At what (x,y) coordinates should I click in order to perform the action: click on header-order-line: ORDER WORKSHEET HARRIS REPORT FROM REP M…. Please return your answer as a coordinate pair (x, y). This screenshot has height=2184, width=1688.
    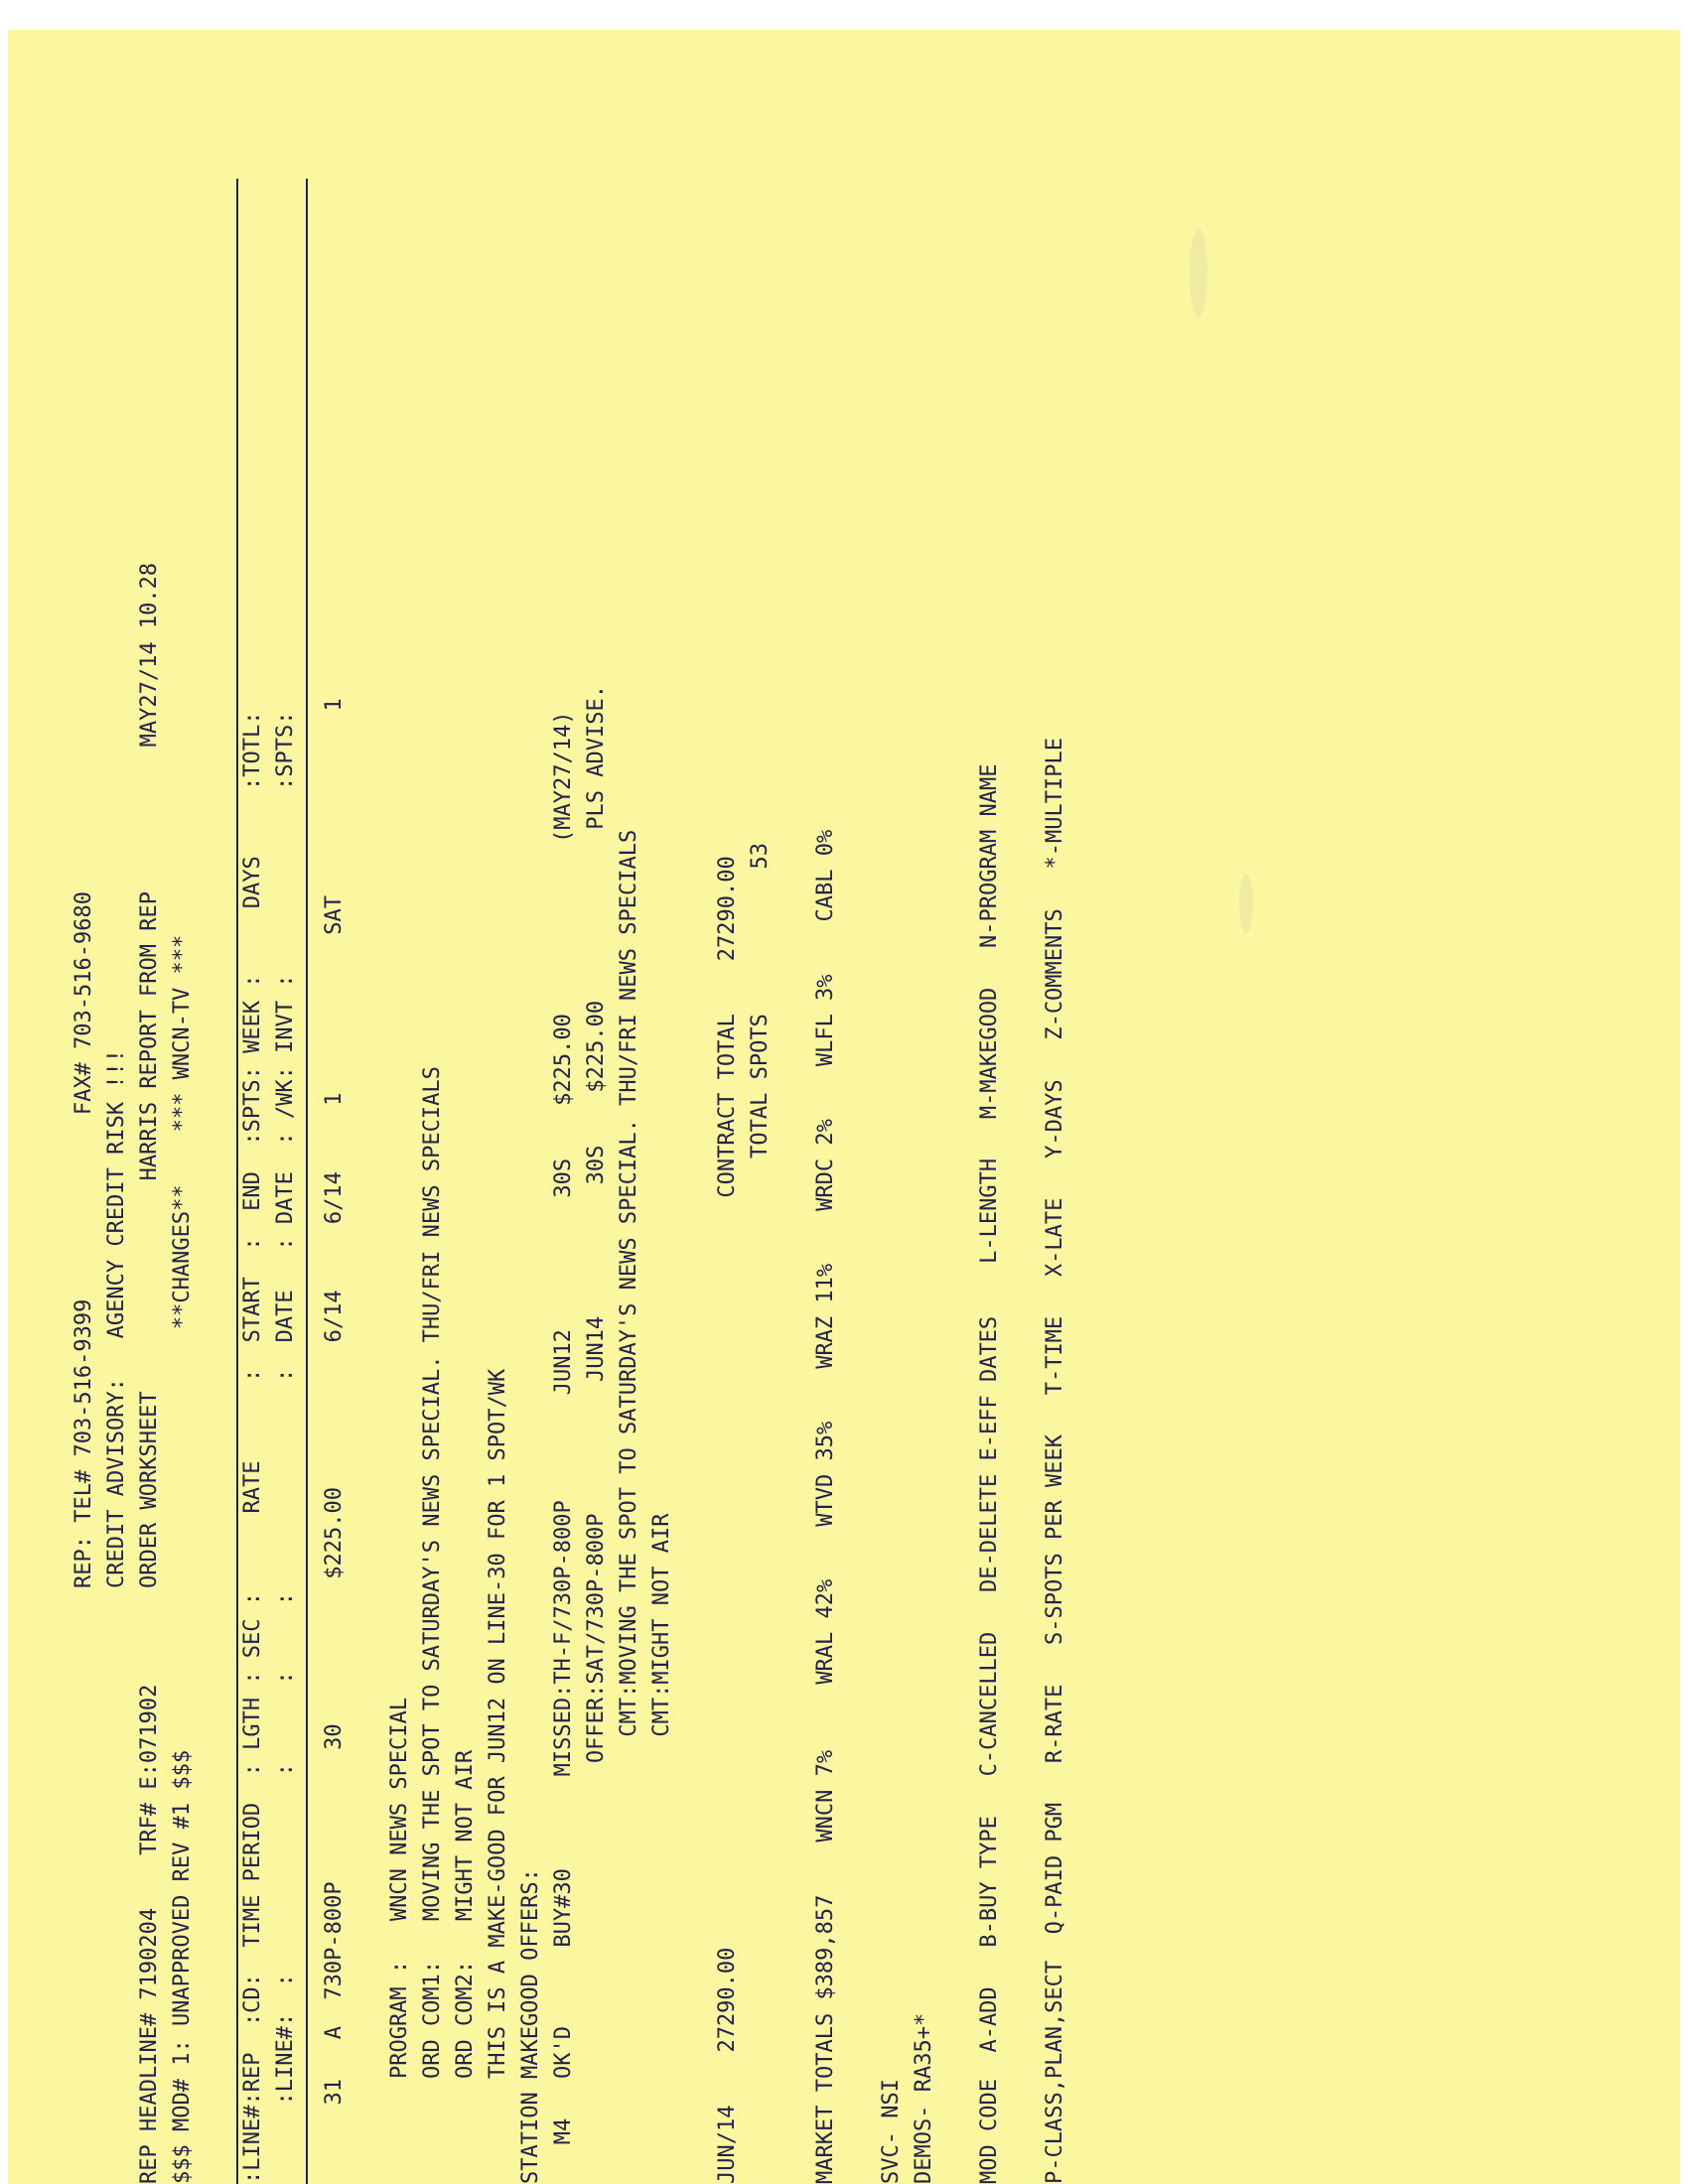
    Looking at the image, I should click on (149, 1075).